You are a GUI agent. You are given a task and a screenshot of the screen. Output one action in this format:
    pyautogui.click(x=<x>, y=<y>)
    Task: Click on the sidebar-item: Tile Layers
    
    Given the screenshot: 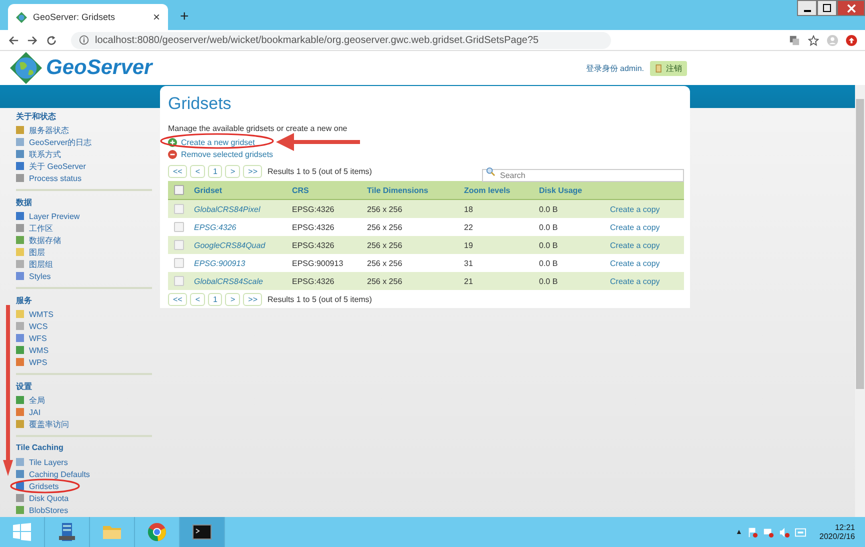 What is the action you would take?
    pyautogui.click(x=84, y=462)
    